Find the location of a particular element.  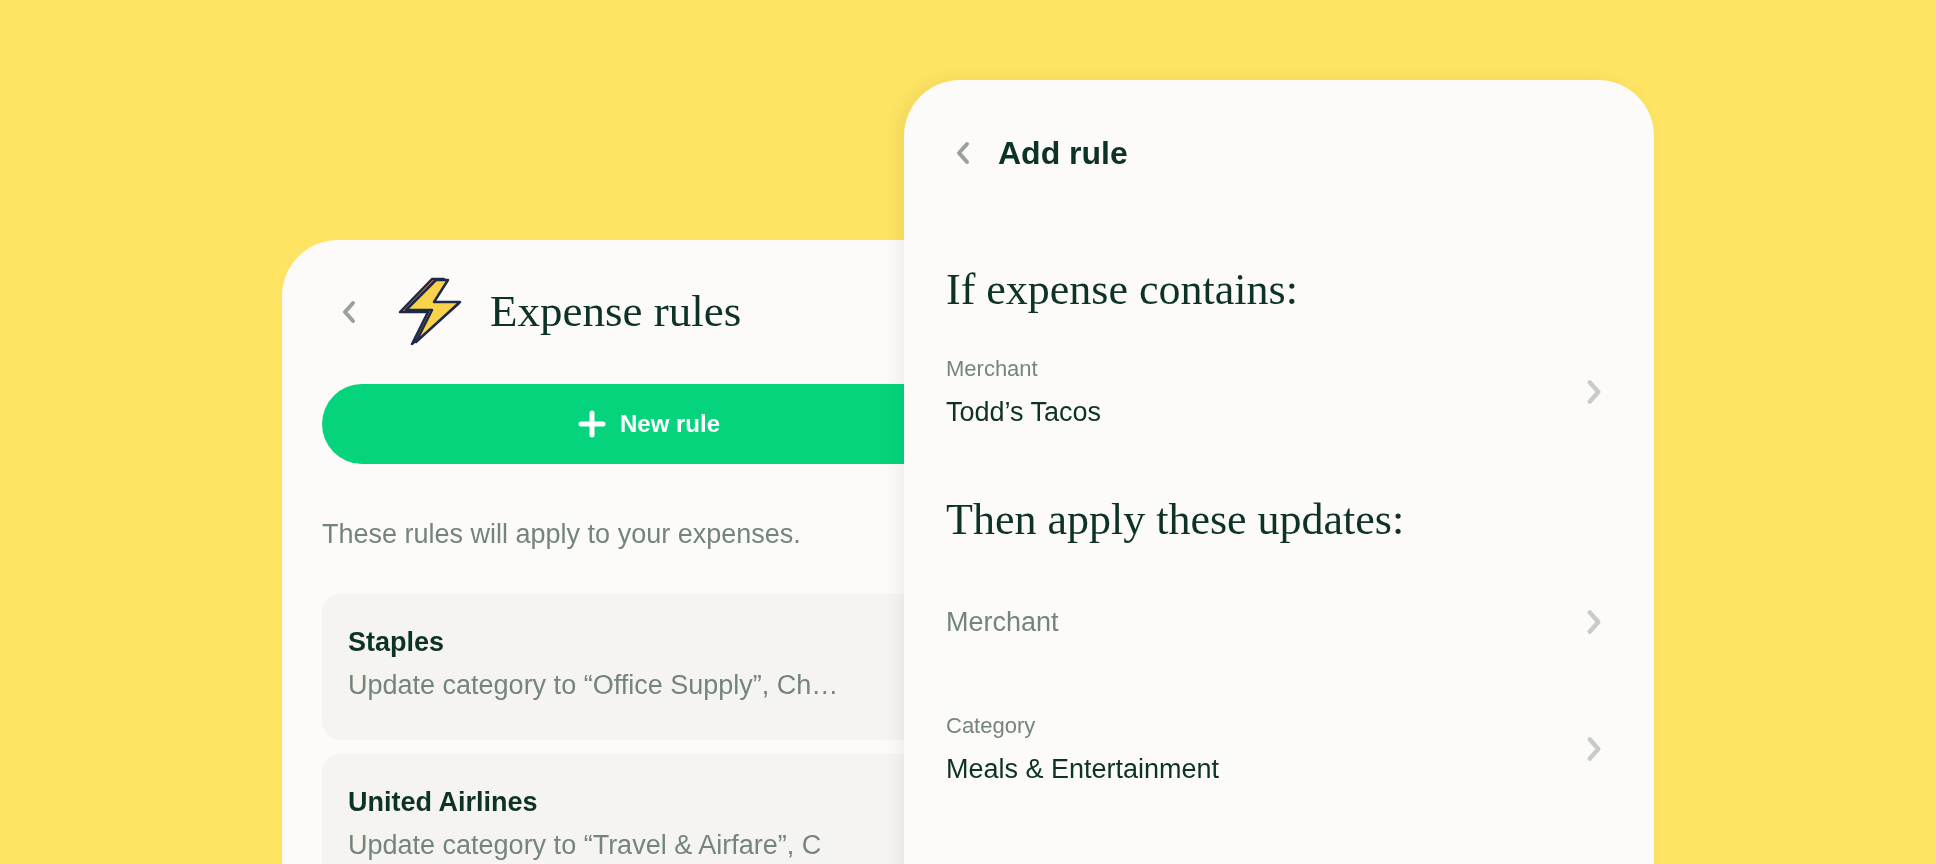

rule-name: United Airlines is located at coordinates (443, 802).